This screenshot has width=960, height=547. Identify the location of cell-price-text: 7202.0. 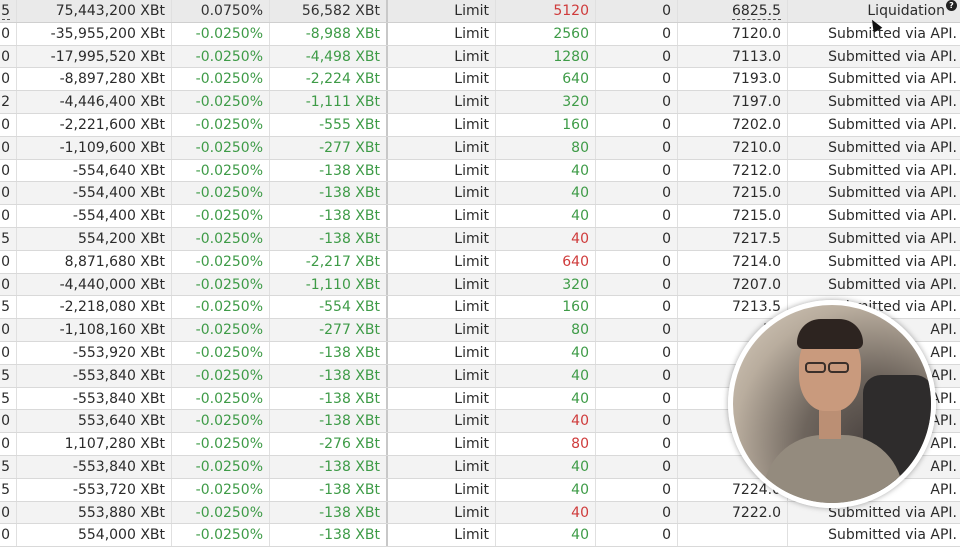
(756, 124).